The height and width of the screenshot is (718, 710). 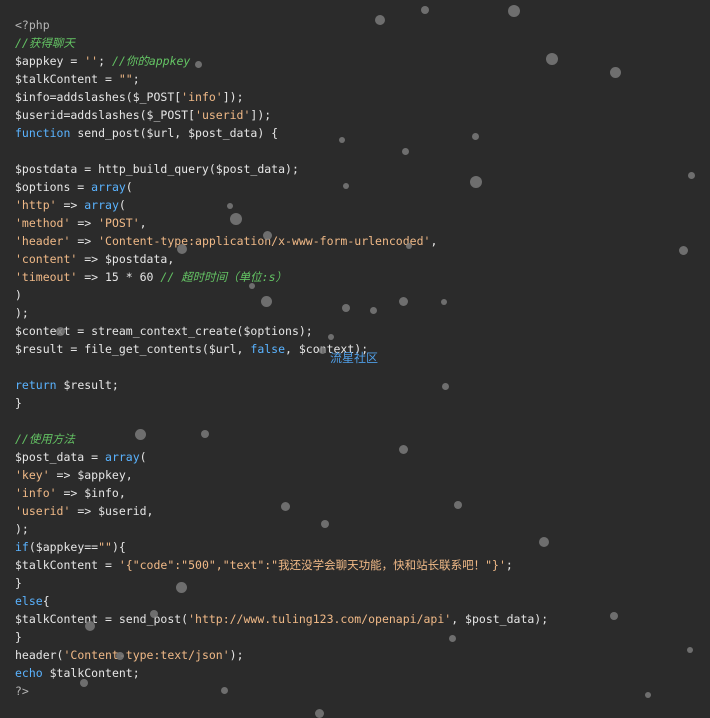 I want to click on code-line: $userid=addslashes($_POST['userid']);, so click(x=357, y=115).